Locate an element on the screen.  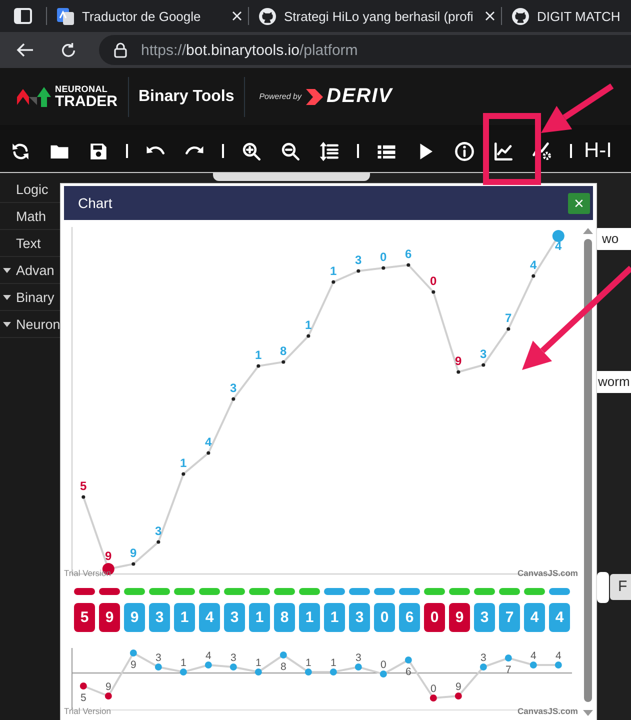
input-field: wo is located at coordinates (612, 239).